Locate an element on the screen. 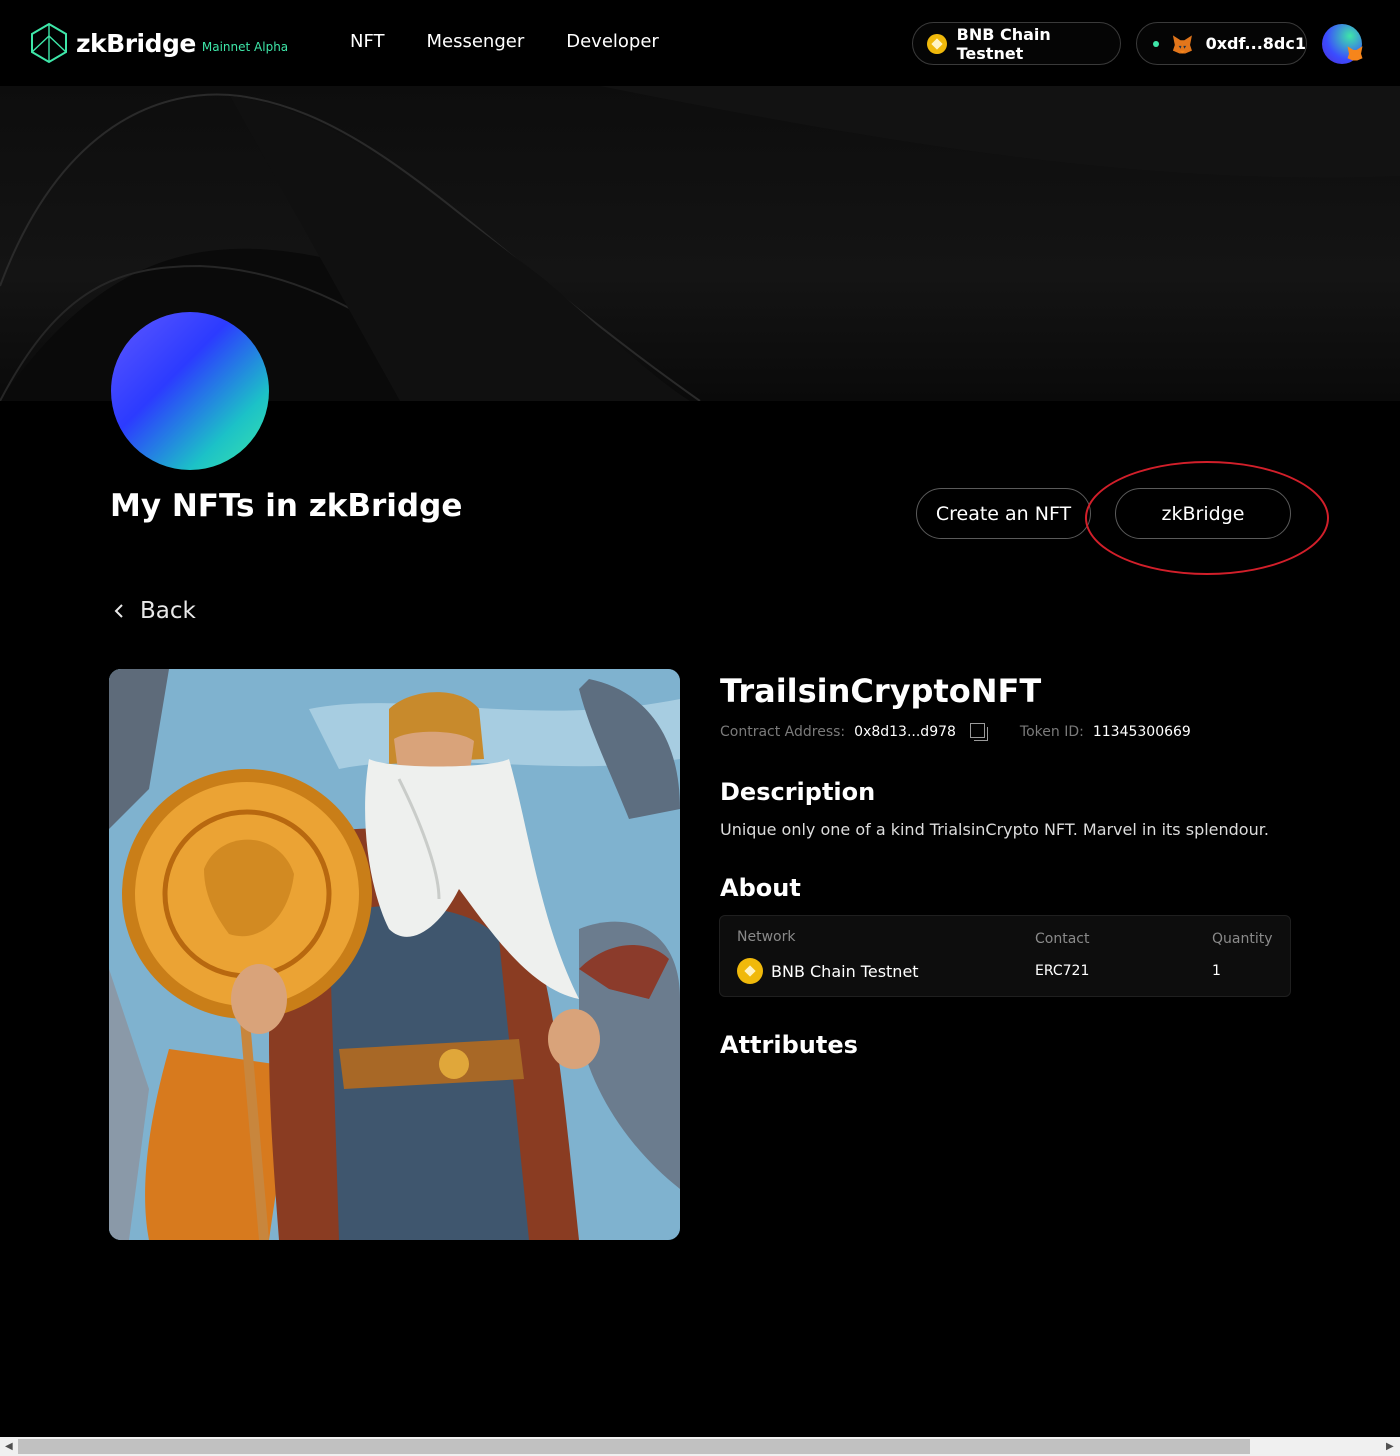 The image size is (1400, 1456). nav-developer: Developer is located at coordinates (612, 41).